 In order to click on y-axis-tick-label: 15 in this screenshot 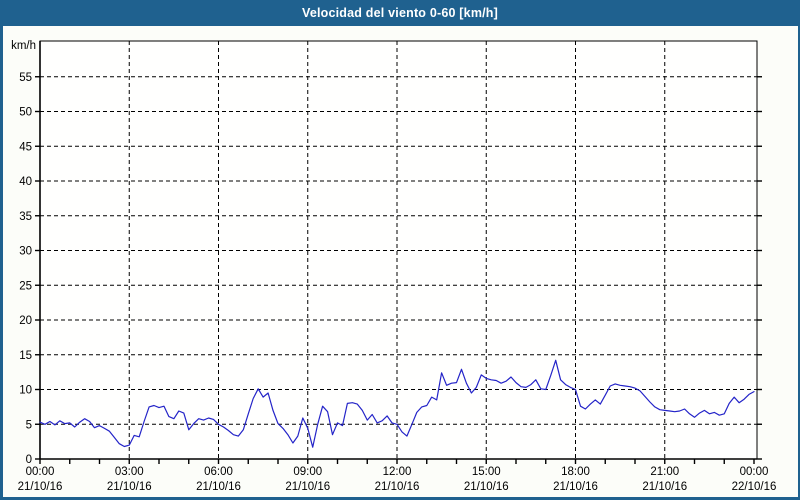, I will do `click(25, 356)`.